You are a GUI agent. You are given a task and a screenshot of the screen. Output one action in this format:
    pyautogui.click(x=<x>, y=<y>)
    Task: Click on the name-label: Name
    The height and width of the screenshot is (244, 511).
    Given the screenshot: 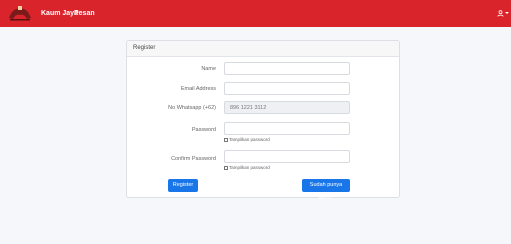 What is the action you would take?
    pyautogui.click(x=208, y=69)
    